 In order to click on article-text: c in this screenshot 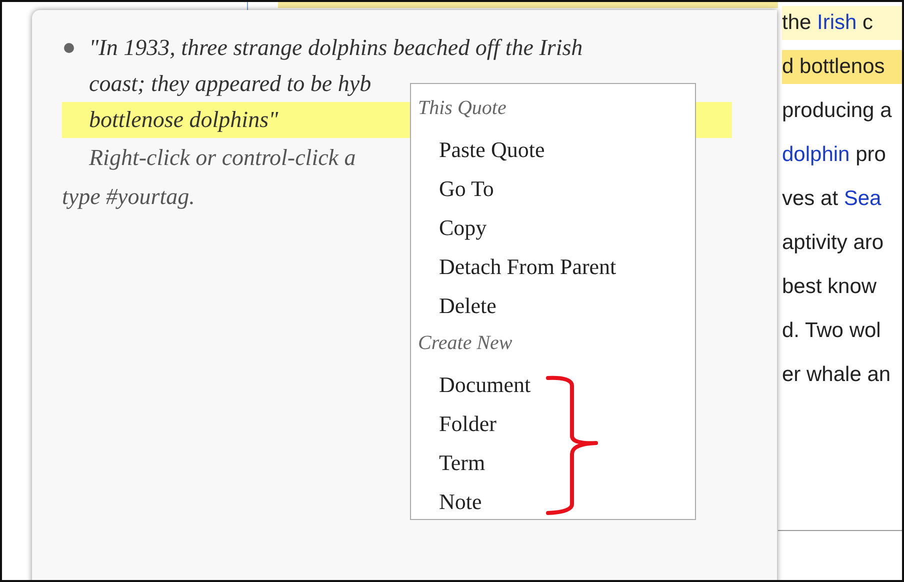, I will do `click(868, 22)`.